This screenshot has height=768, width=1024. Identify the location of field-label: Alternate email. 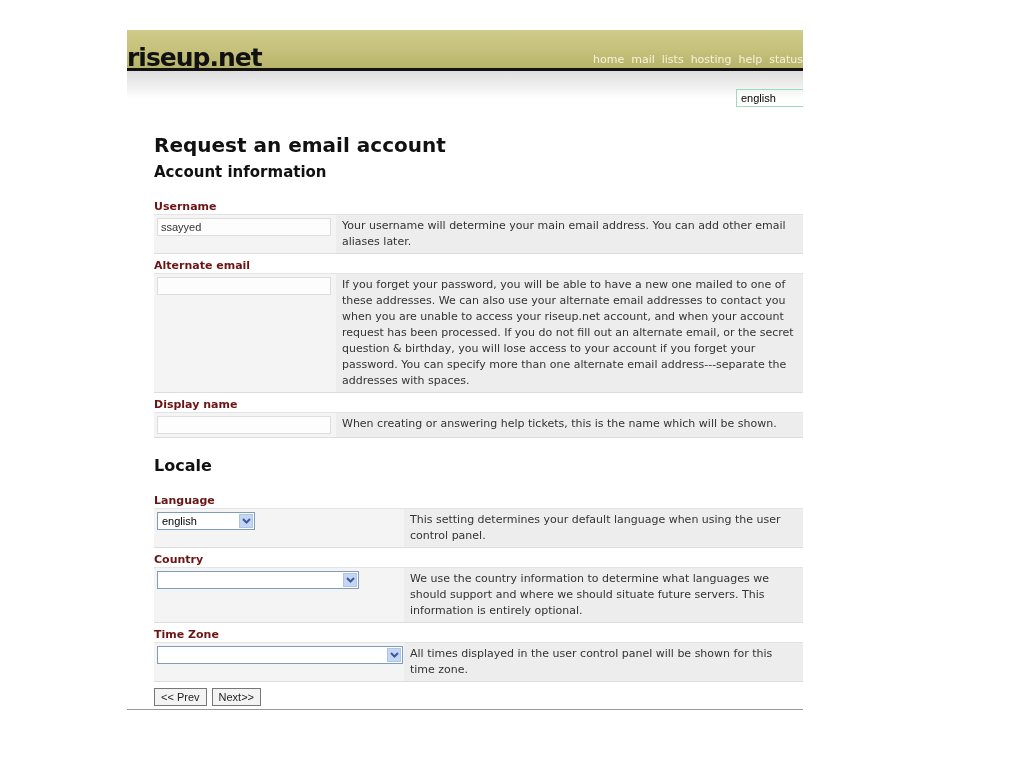
(202, 265).